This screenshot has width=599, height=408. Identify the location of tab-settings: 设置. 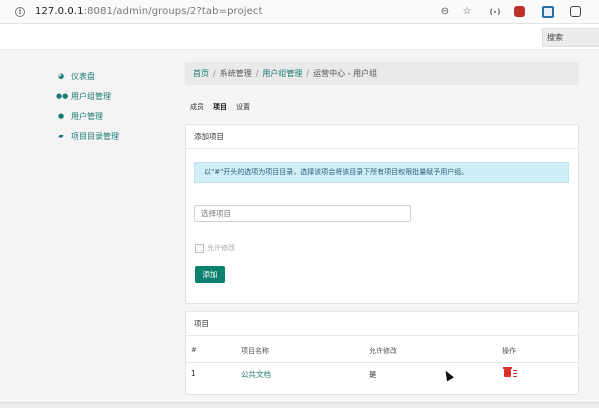
(243, 107).